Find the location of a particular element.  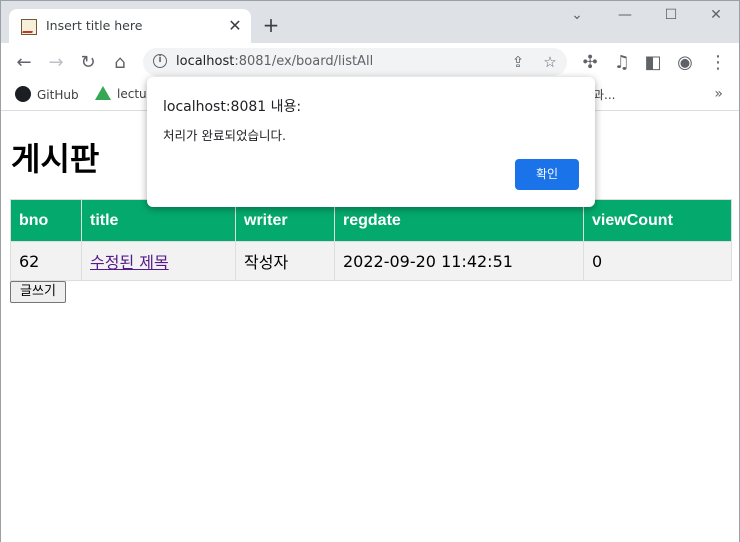

address-bar: i localhost:8081/ex/board/listAll ⇪ ☆ is located at coordinates (355, 62).